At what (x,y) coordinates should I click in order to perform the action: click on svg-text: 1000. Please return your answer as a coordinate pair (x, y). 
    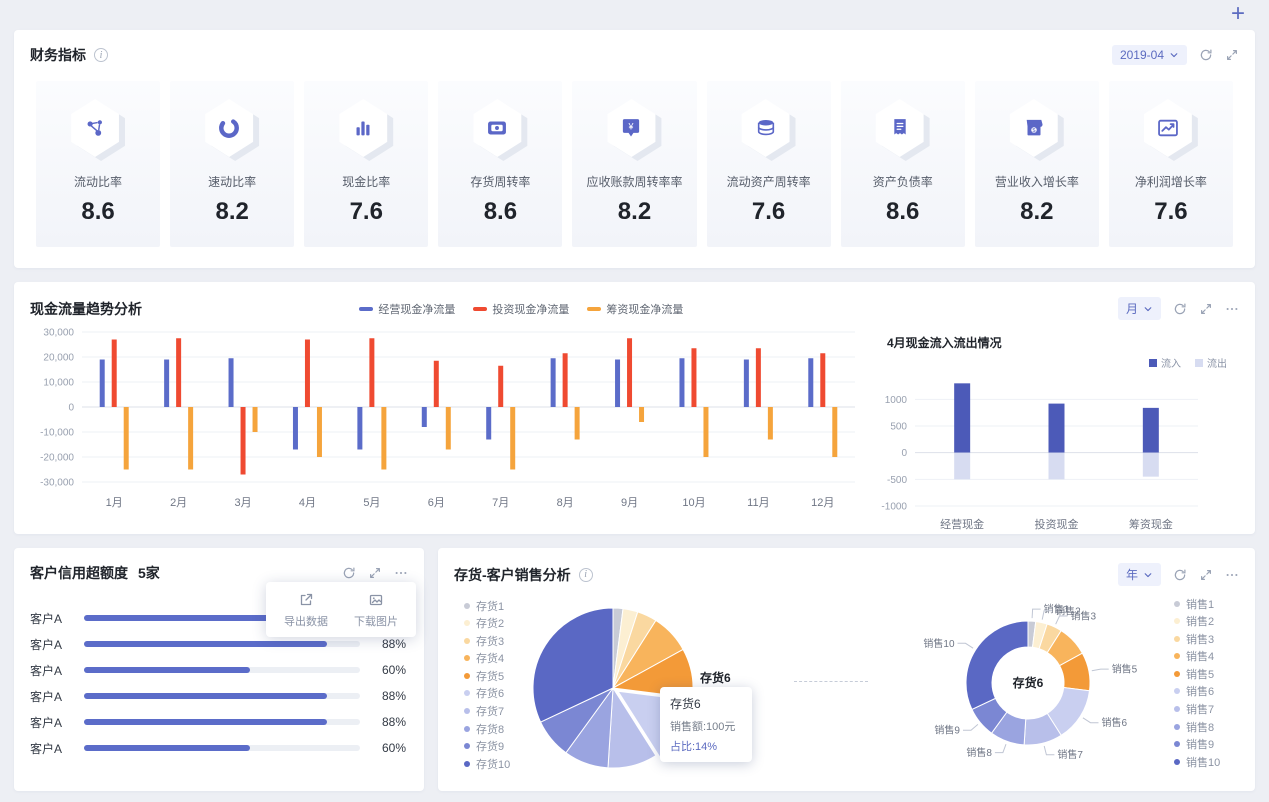
    Looking at the image, I should click on (896, 400).